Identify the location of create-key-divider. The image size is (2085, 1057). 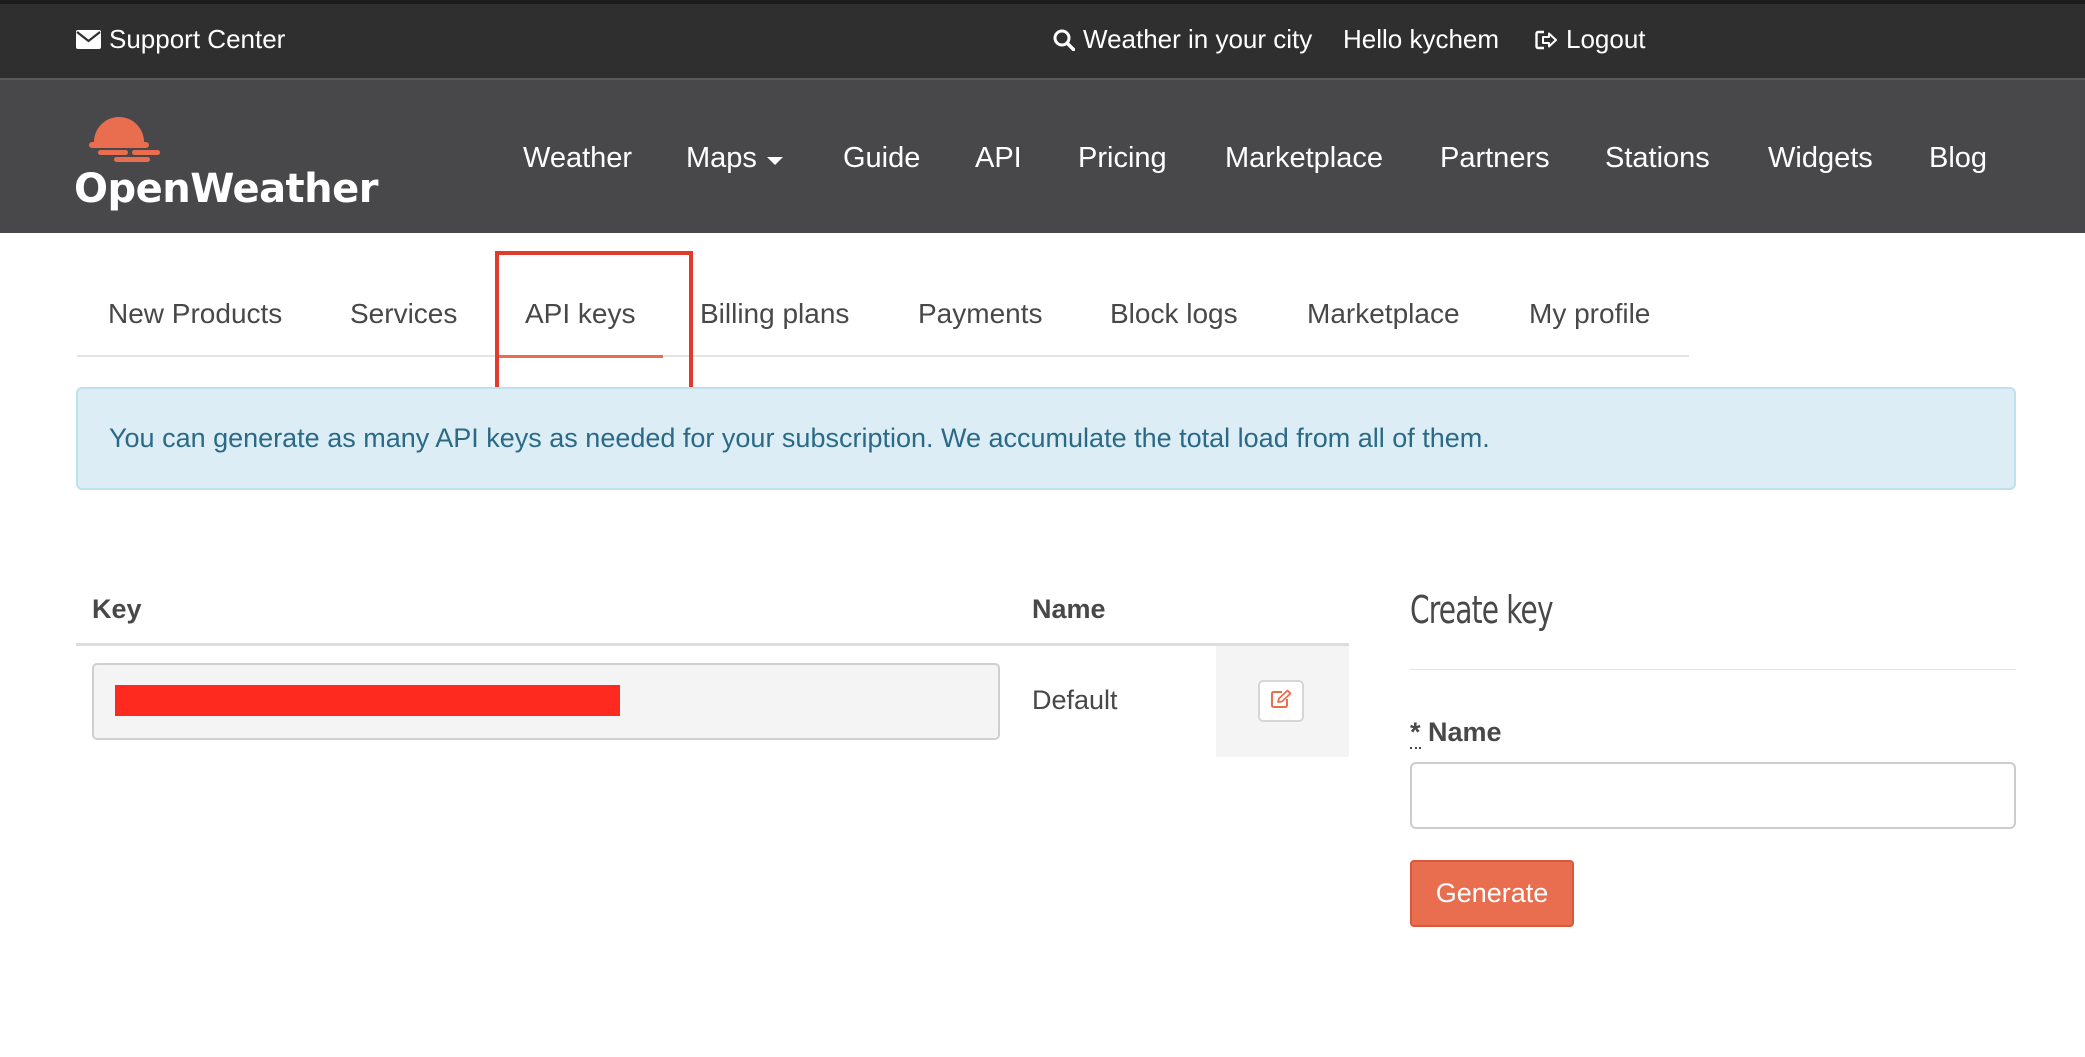
(1713, 669).